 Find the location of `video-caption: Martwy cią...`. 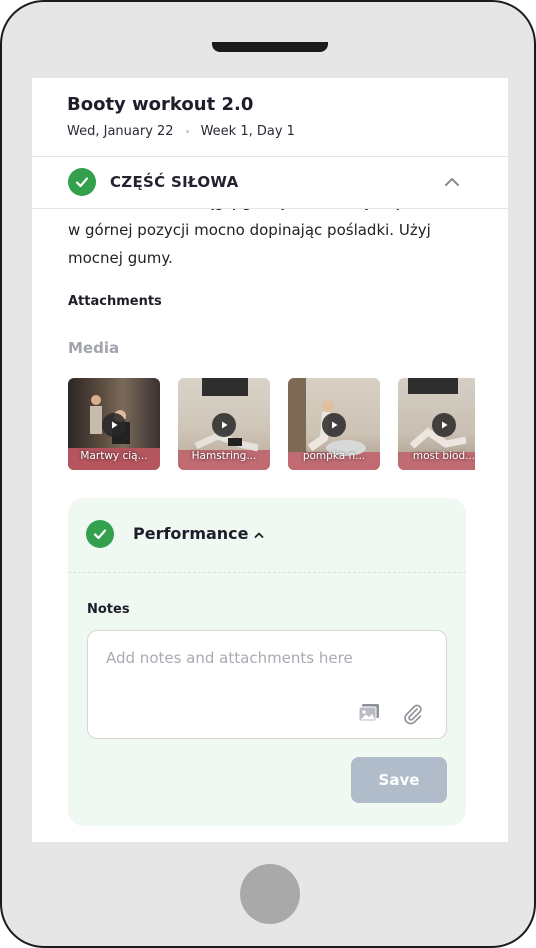

video-caption: Martwy cią... is located at coordinates (114, 456).